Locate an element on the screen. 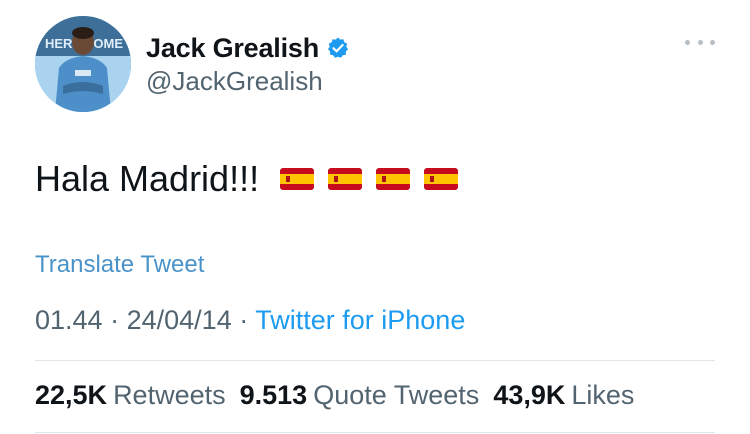  name-row: Jack Grealish is located at coordinates (248, 48).